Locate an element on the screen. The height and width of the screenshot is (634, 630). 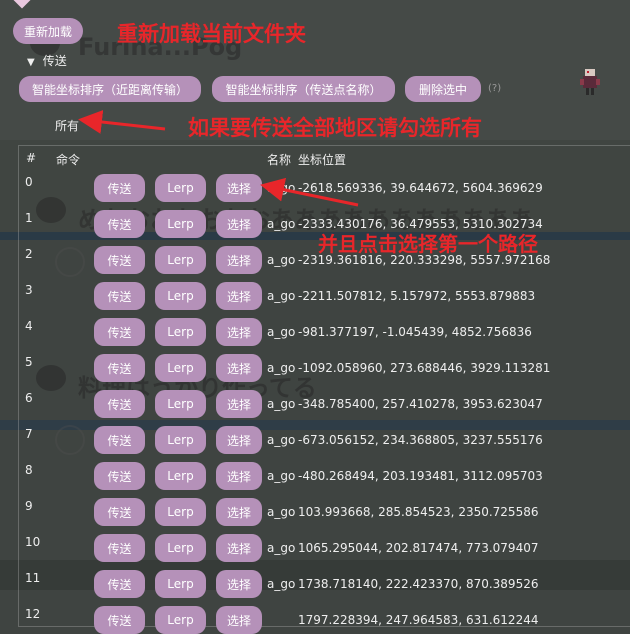
arrow-to-all-option is located at coordinates (122, 122).